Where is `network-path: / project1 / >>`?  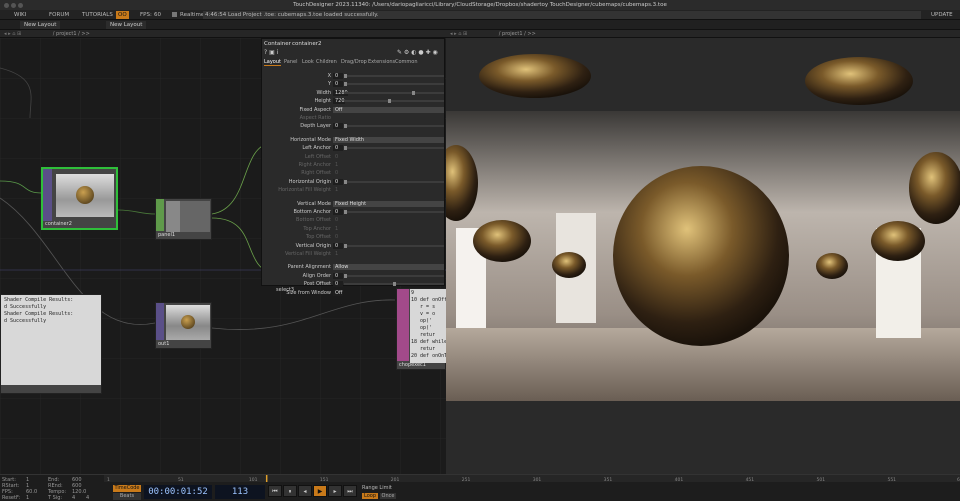
network-path: / project1 / >> is located at coordinates (71, 34).